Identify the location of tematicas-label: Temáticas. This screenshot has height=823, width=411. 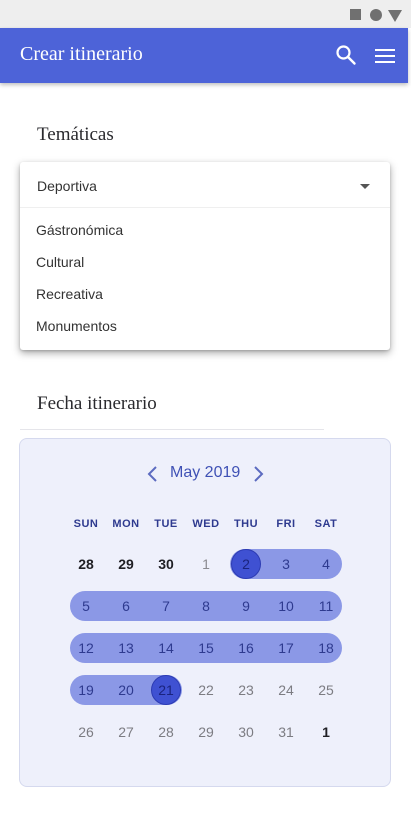
(75, 134).